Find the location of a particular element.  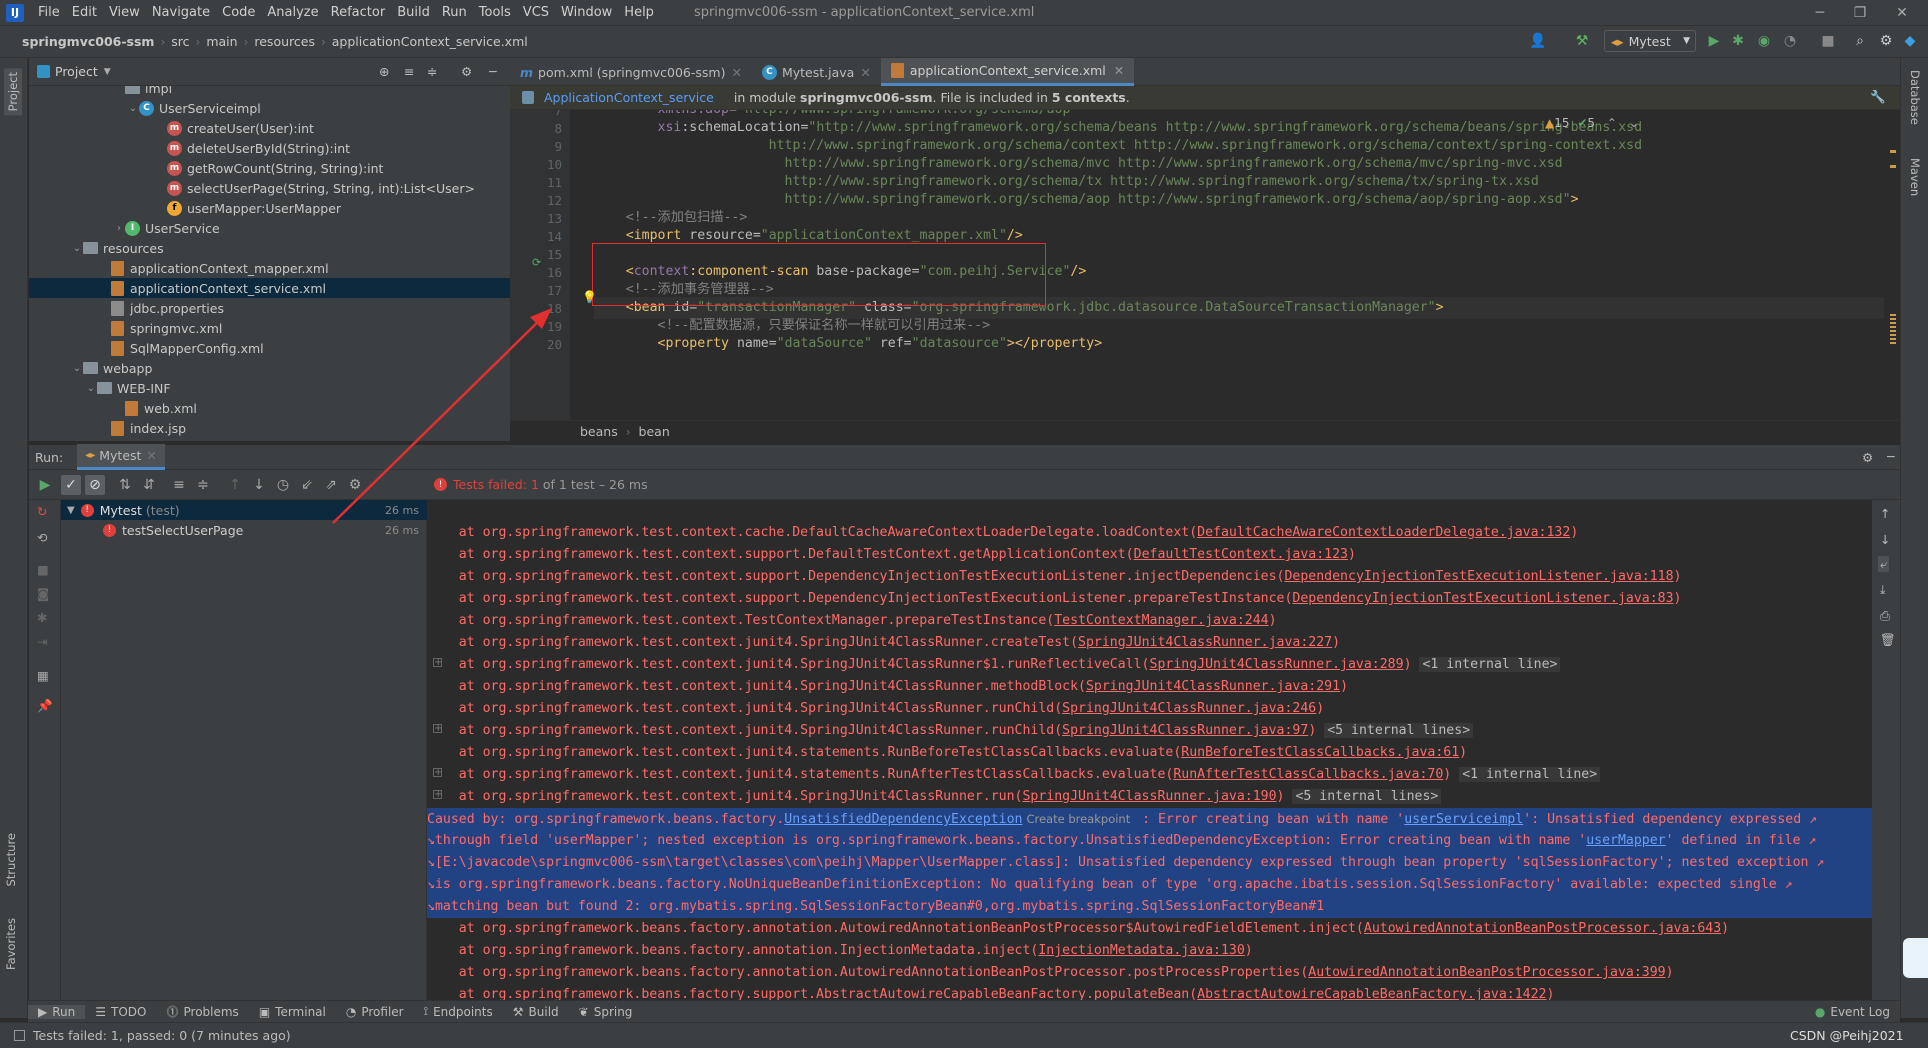

spring-icon: ❦ is located at coordinates (583, 1011).